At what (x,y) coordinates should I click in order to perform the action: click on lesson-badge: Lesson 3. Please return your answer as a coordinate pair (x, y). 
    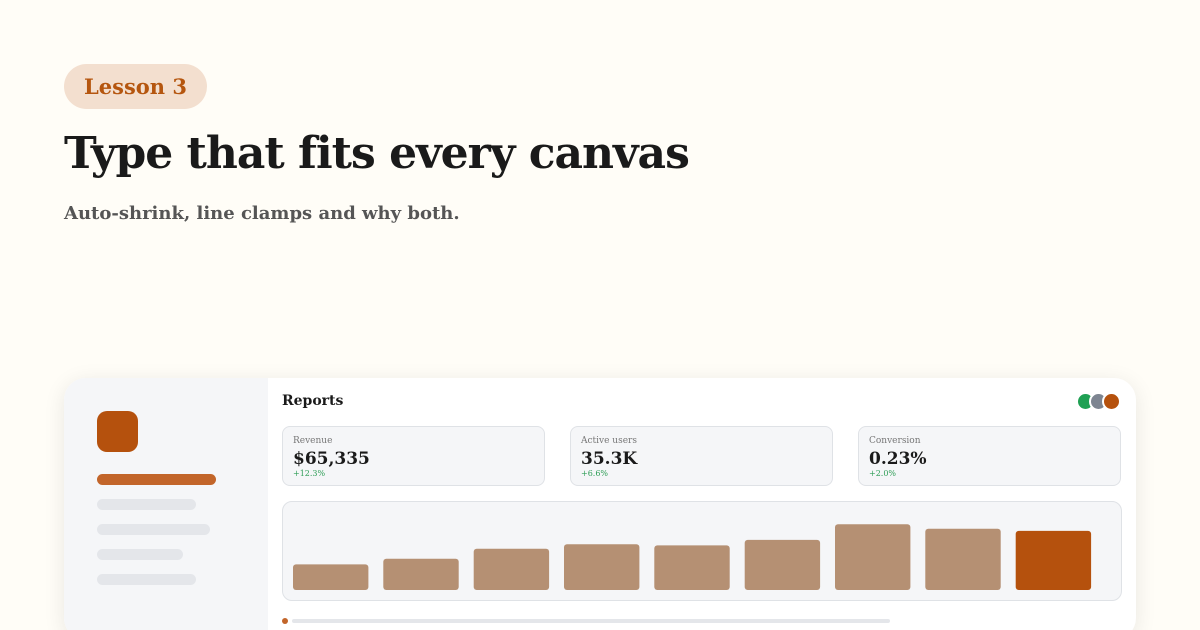
    Looking at the image, I should click on (135, 86).